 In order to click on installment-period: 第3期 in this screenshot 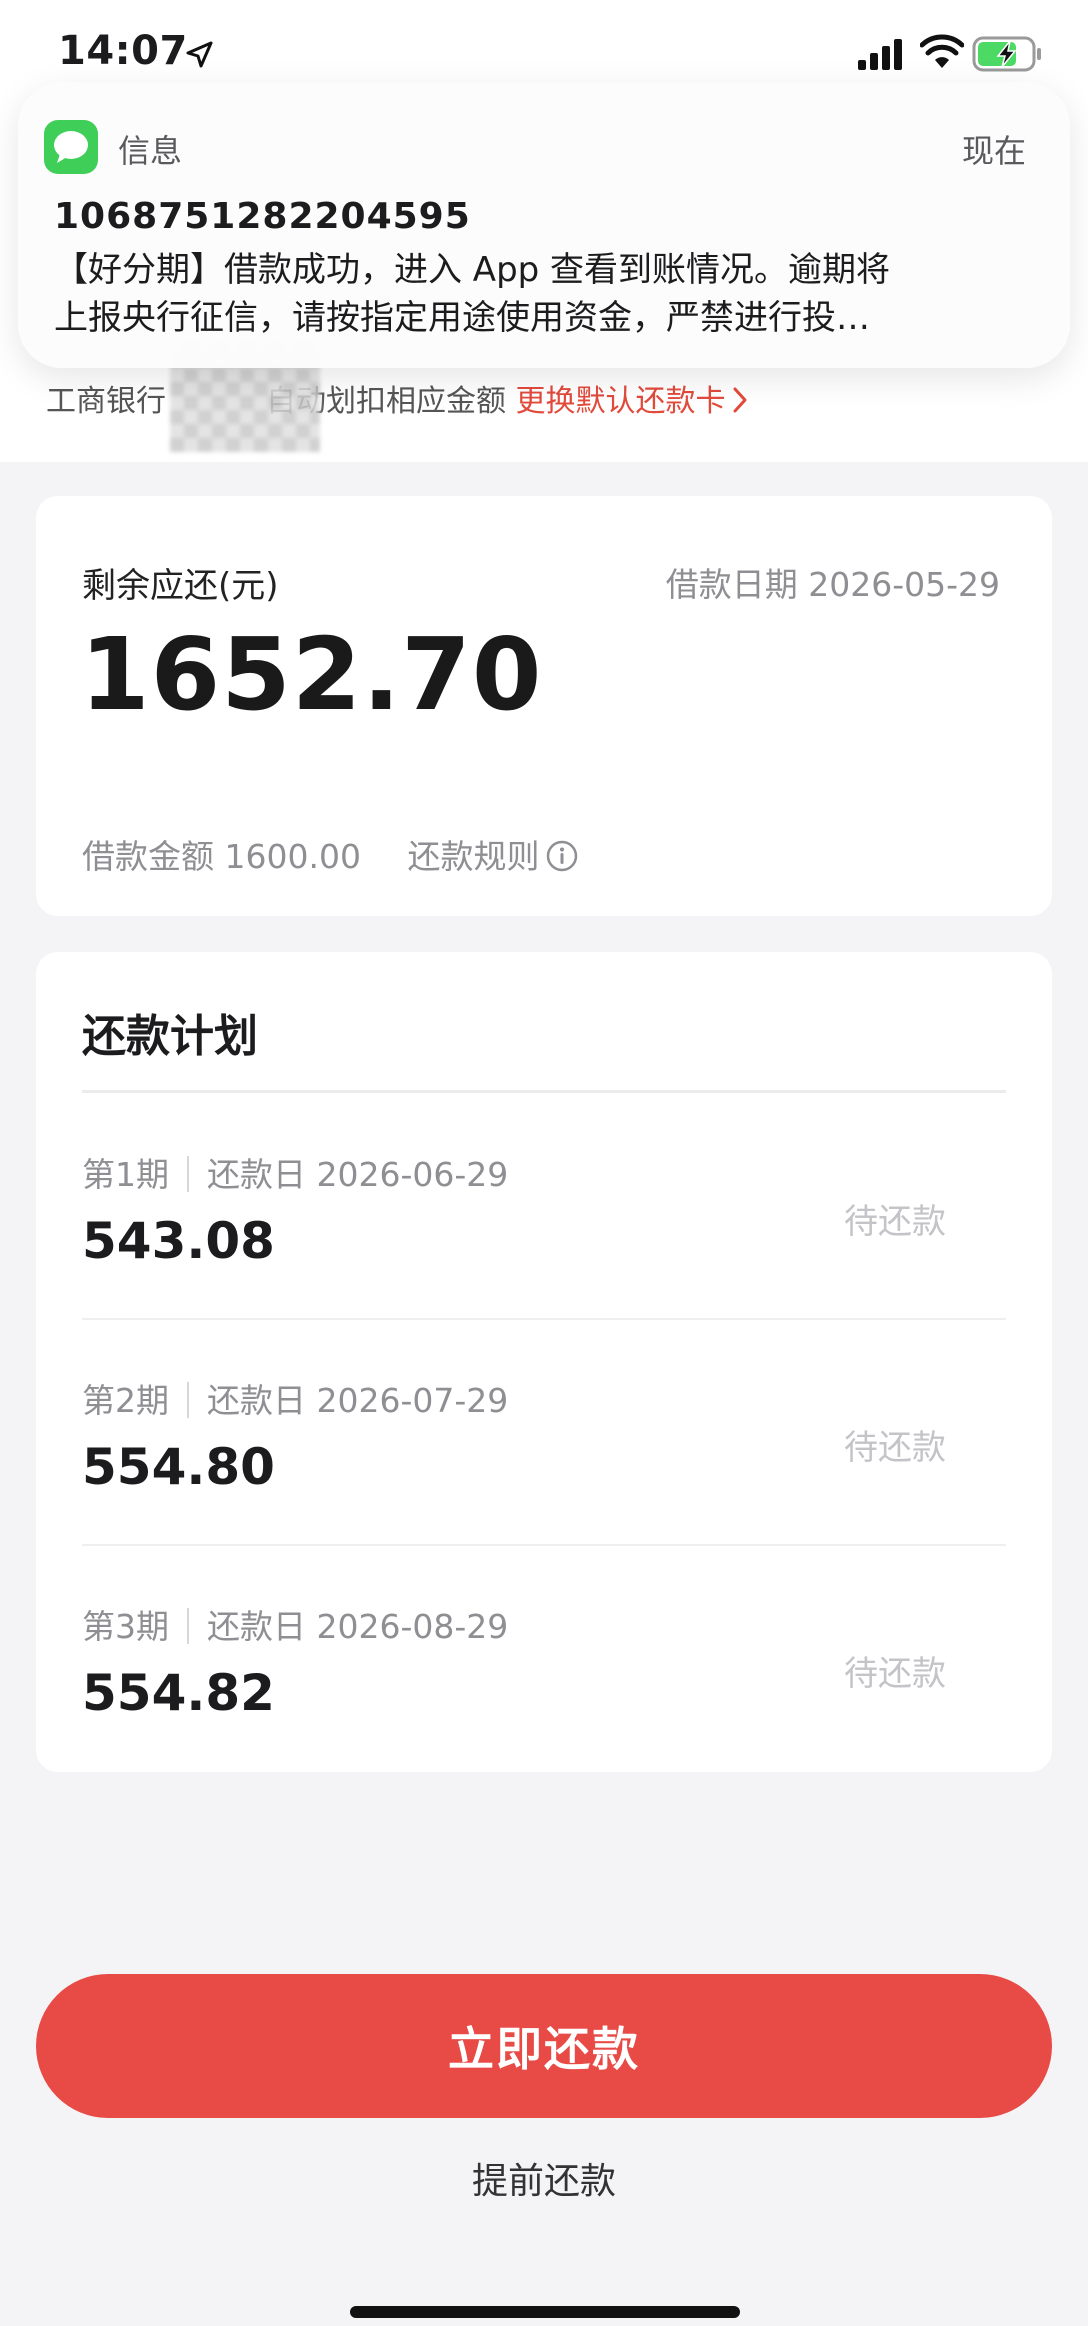, I will do `click(125, 1626)`.